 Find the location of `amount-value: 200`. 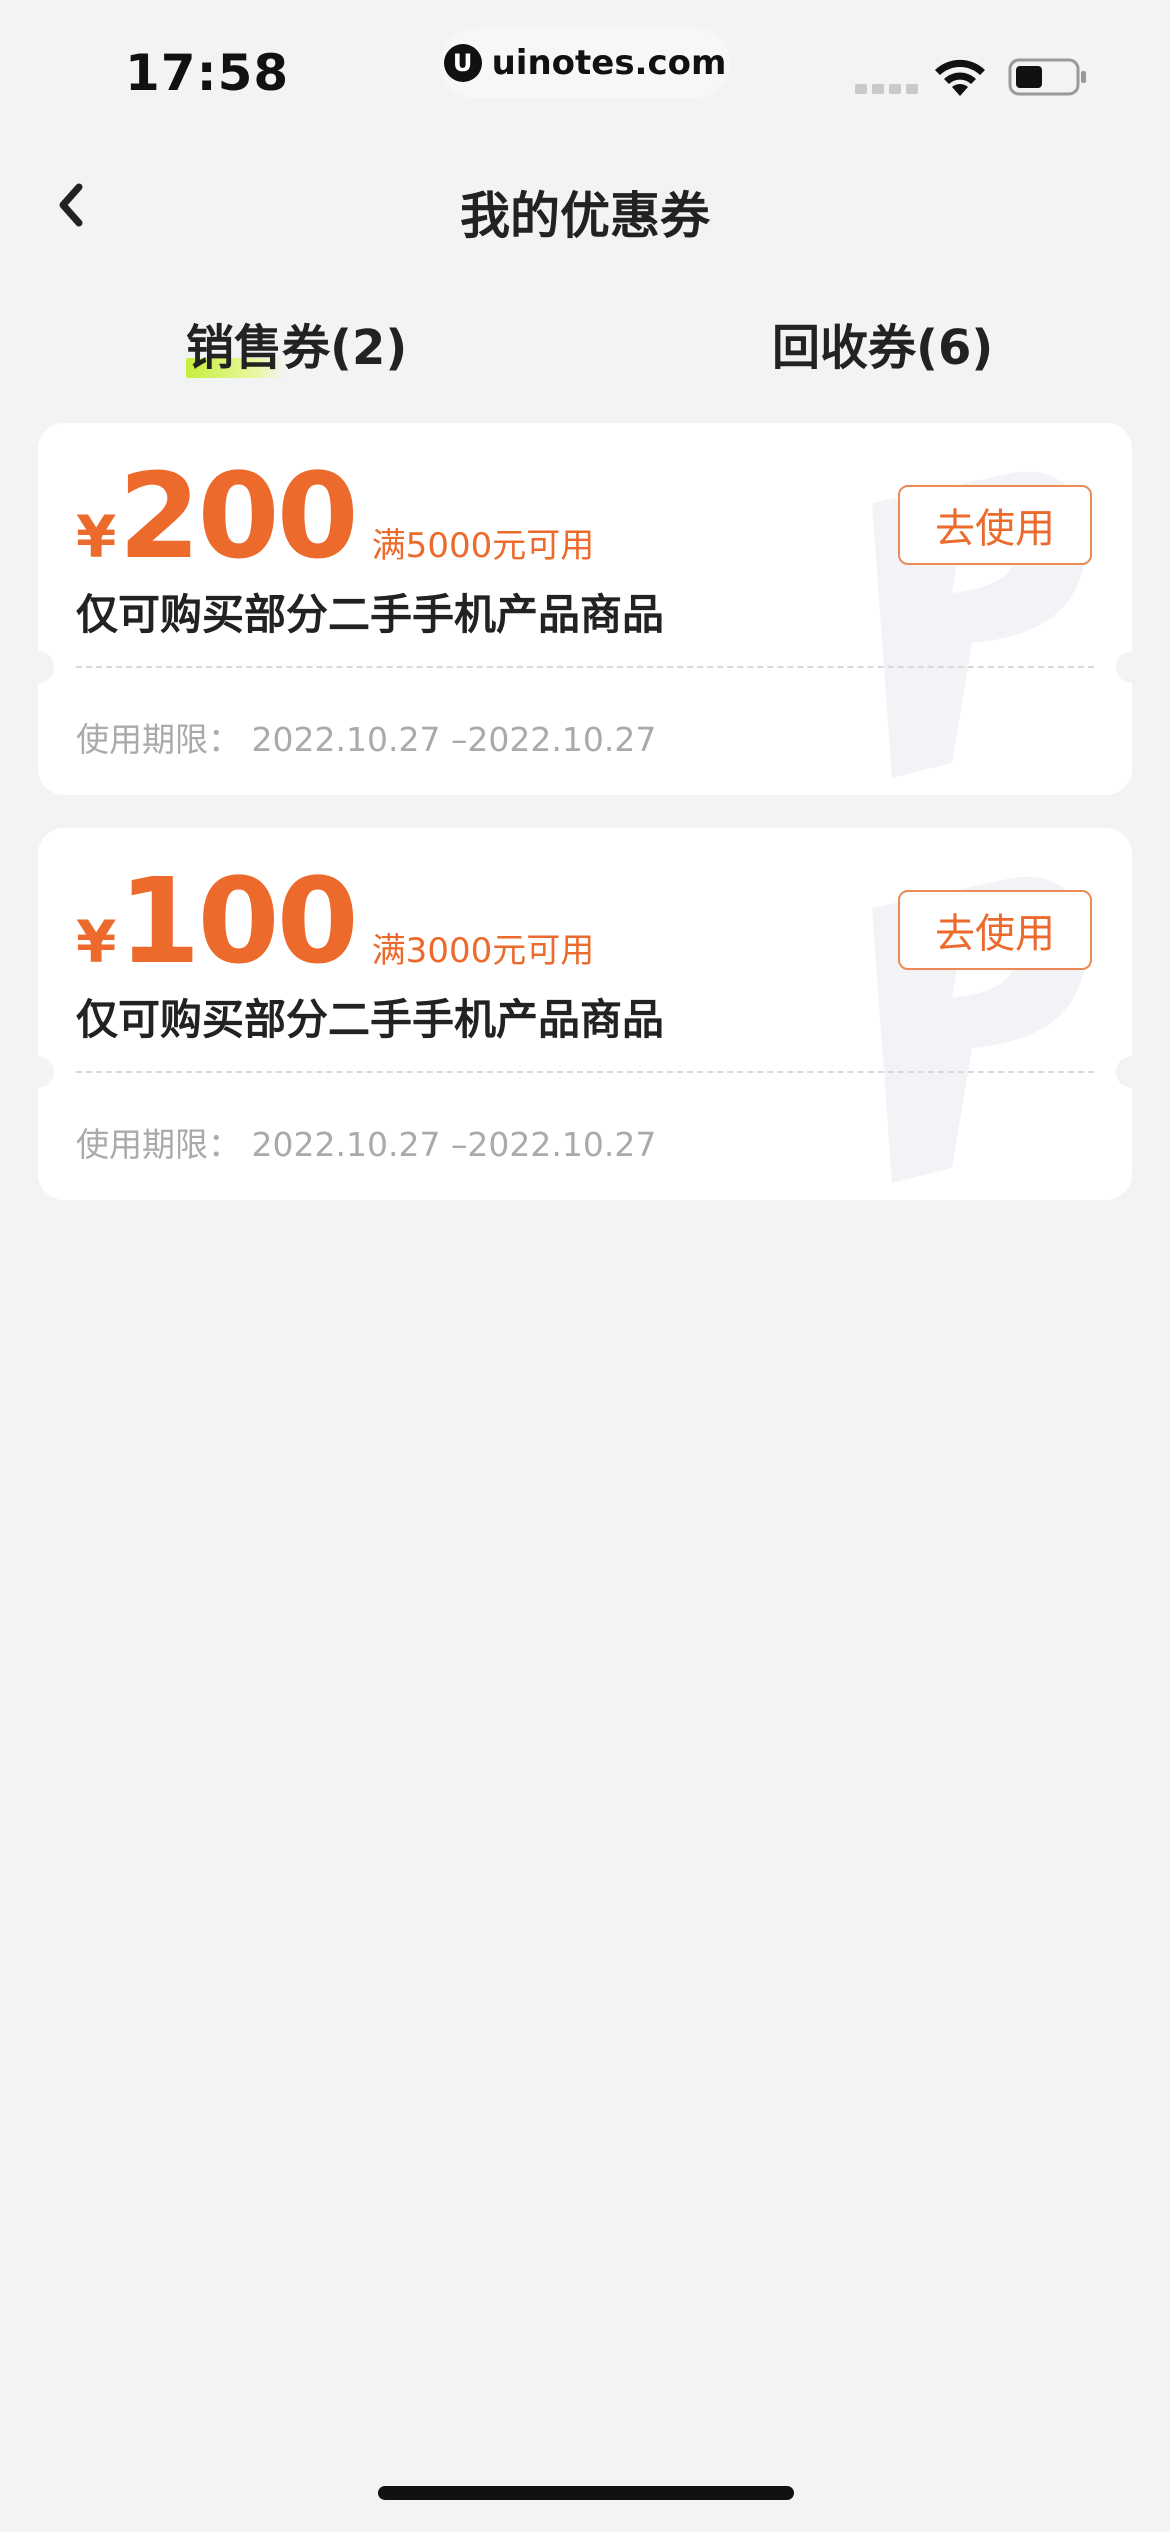

amount-value: 200 is located at coordinates (238, 516).